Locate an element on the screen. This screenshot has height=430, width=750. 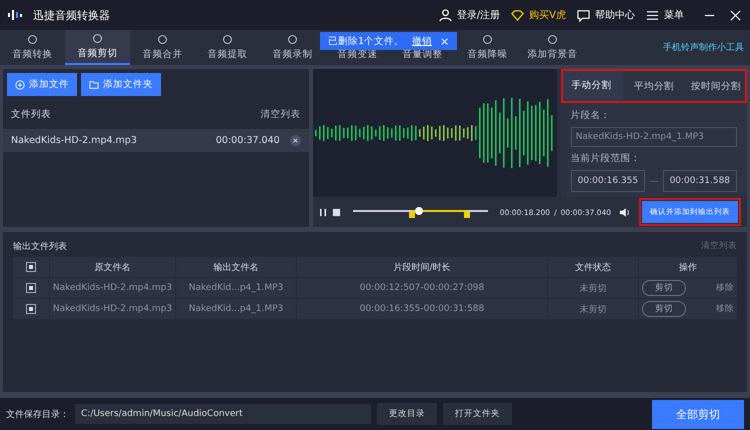
toast-message: 已删除1个文件。 is located at coordinates (366, 41).